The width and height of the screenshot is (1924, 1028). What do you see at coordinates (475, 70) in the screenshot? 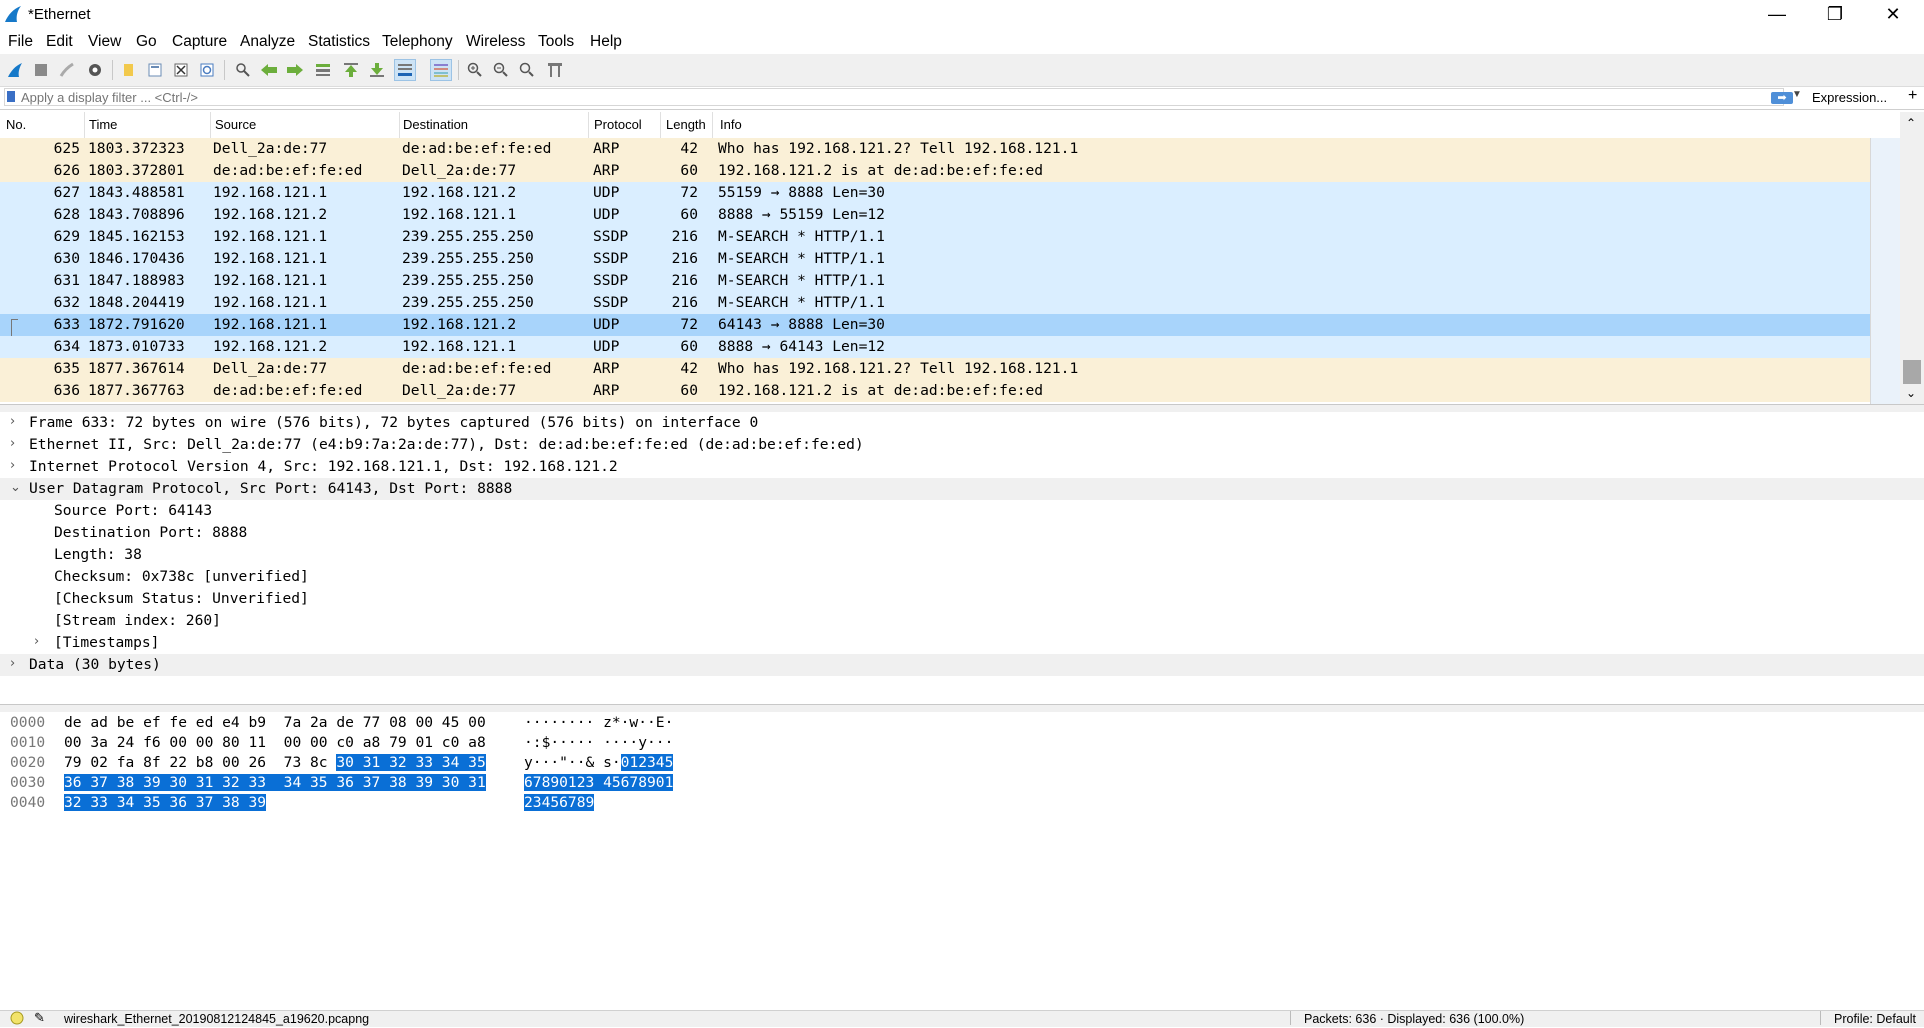
I see `zoom-in-icon` at bounding box center [475, 70].